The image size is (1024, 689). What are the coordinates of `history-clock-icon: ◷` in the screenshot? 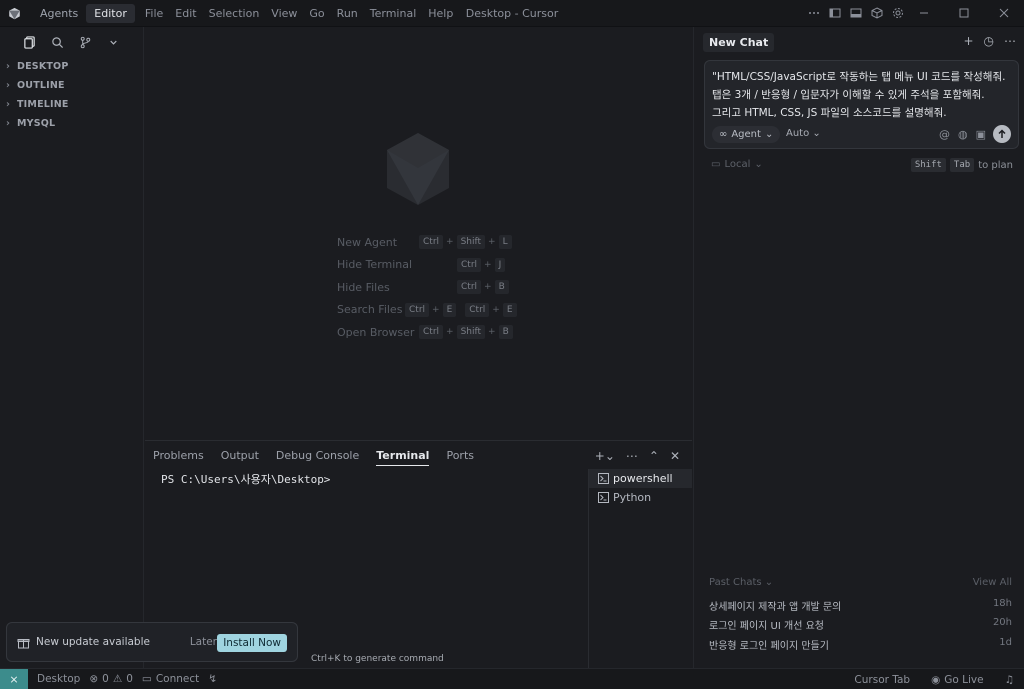 It's located at (989, 41).